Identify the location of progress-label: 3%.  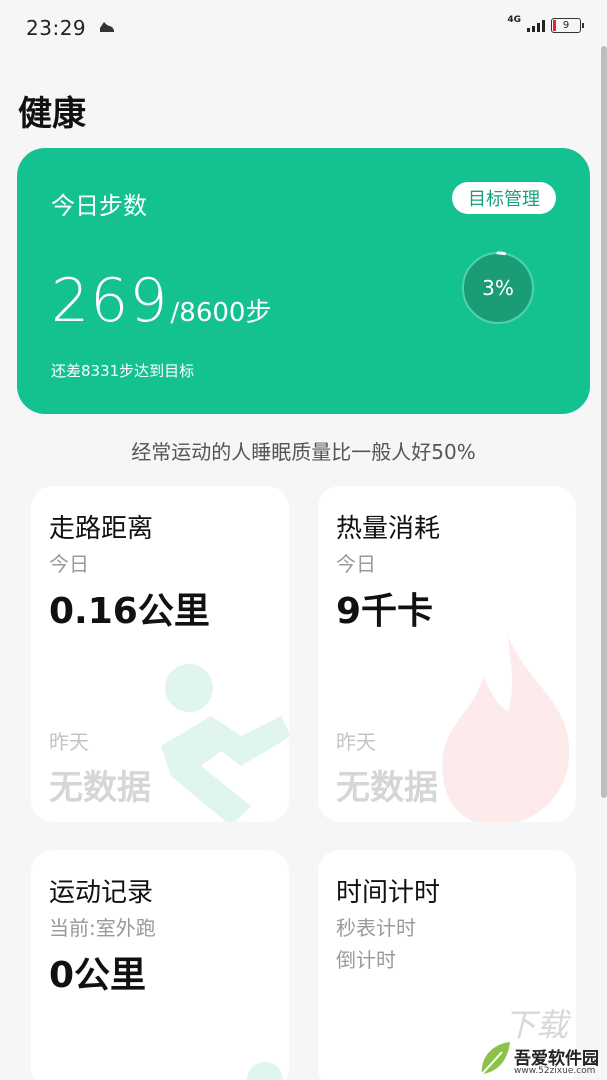
(498, 288).